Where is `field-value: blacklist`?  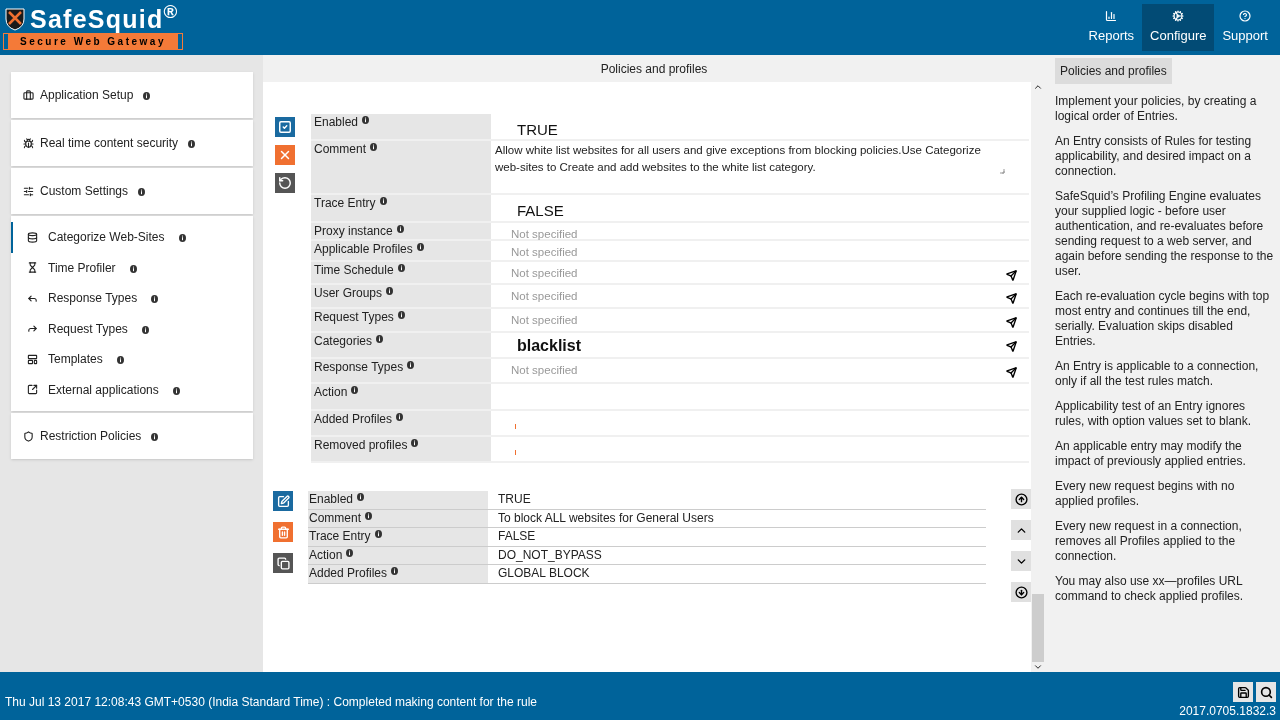 field-value: blacklist is located at coordinates (536, 346).